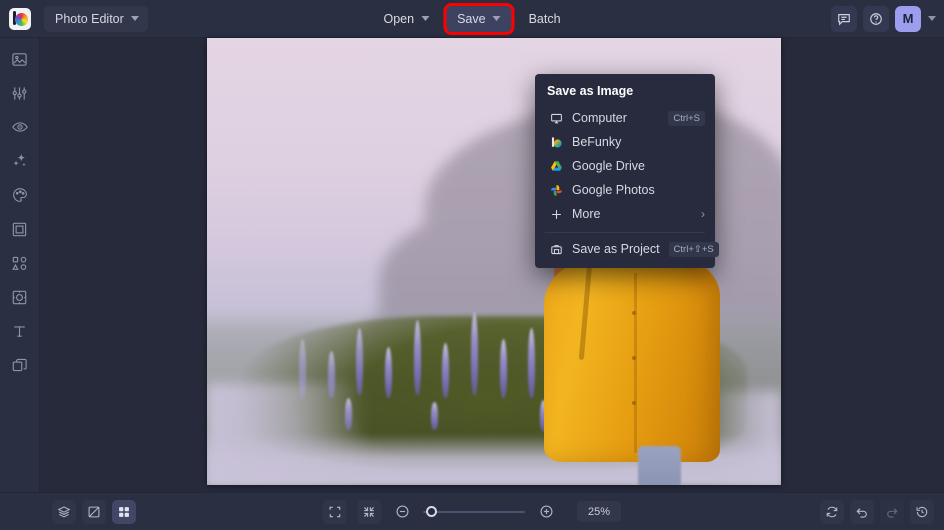 This screenshot has width=944, height=530. I want to click on top-toolbar: Photo Editor Open Save Batch M, so click(472, 19).